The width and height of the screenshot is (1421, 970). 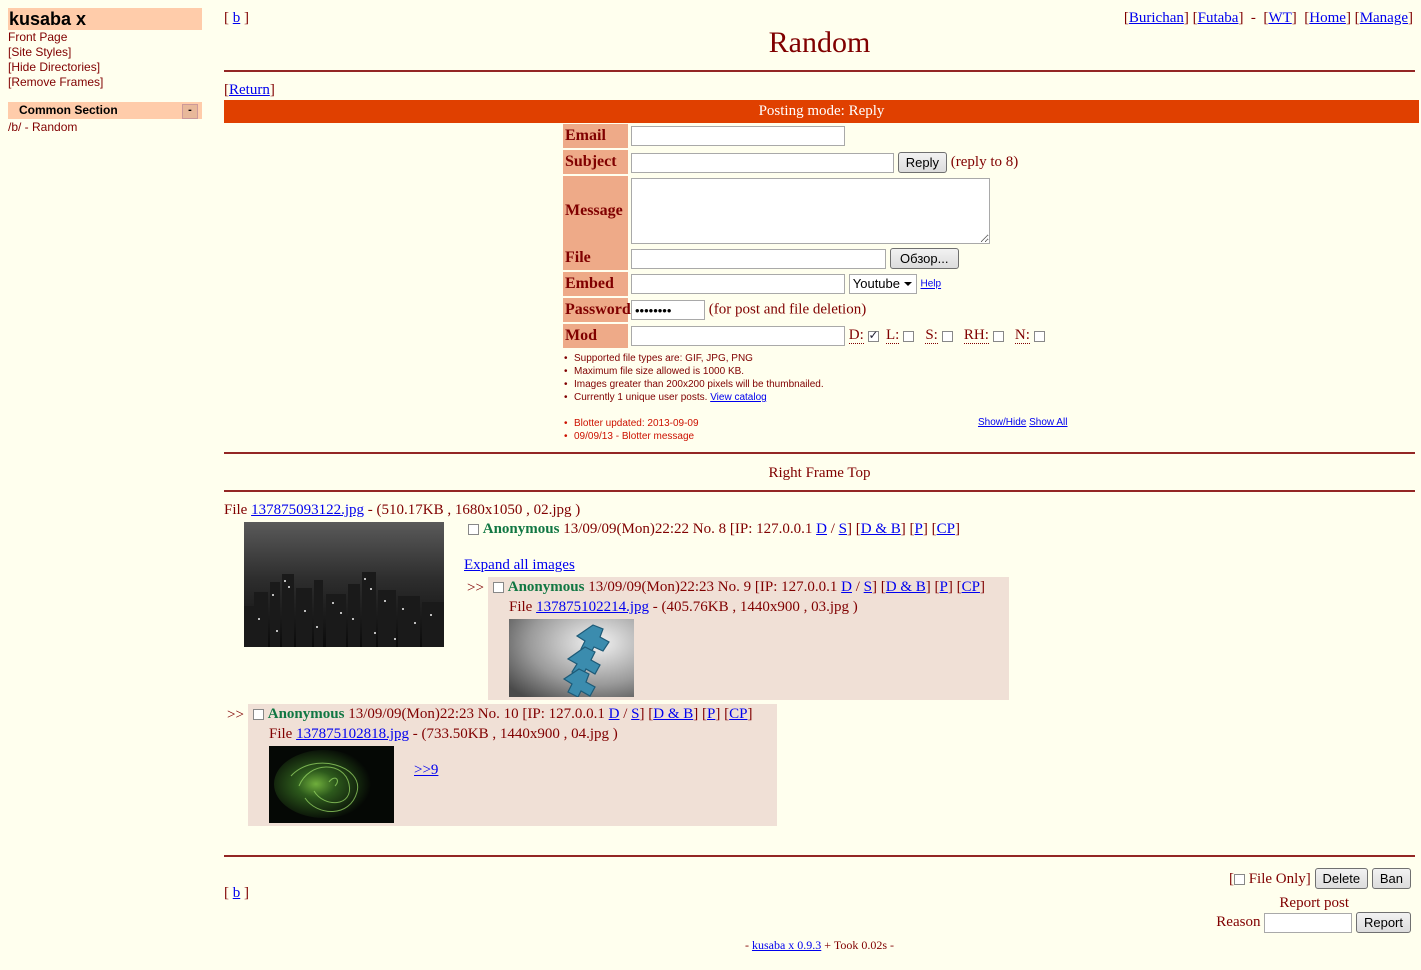 What do you see at coordinates (626, 529) in the screenshot?
I see `op-post-date: 13/09/09(Mon)22:22` at bounding box center [626, 529].